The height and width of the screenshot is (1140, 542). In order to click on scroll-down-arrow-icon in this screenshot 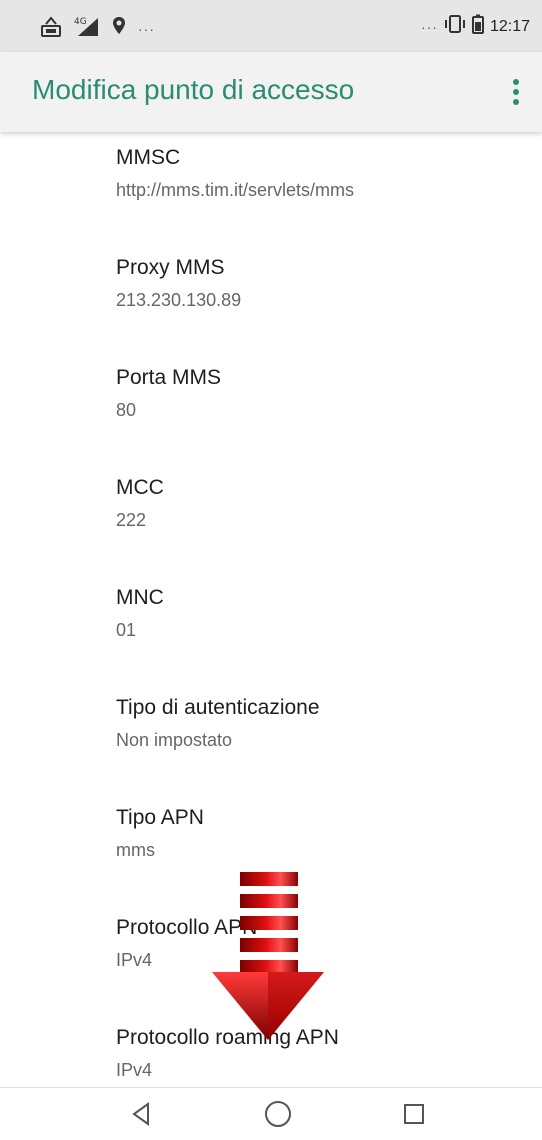, I will do `click(268, 958)`.